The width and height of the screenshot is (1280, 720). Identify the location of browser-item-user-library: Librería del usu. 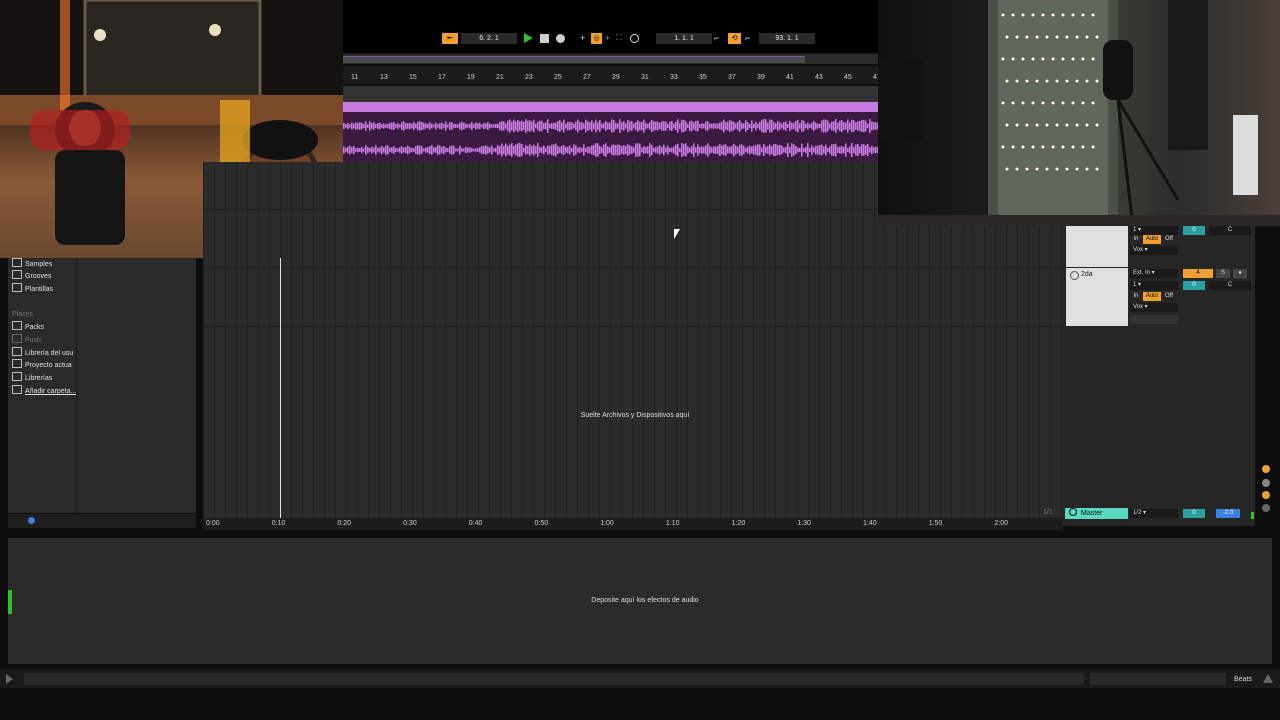
(42, 353).